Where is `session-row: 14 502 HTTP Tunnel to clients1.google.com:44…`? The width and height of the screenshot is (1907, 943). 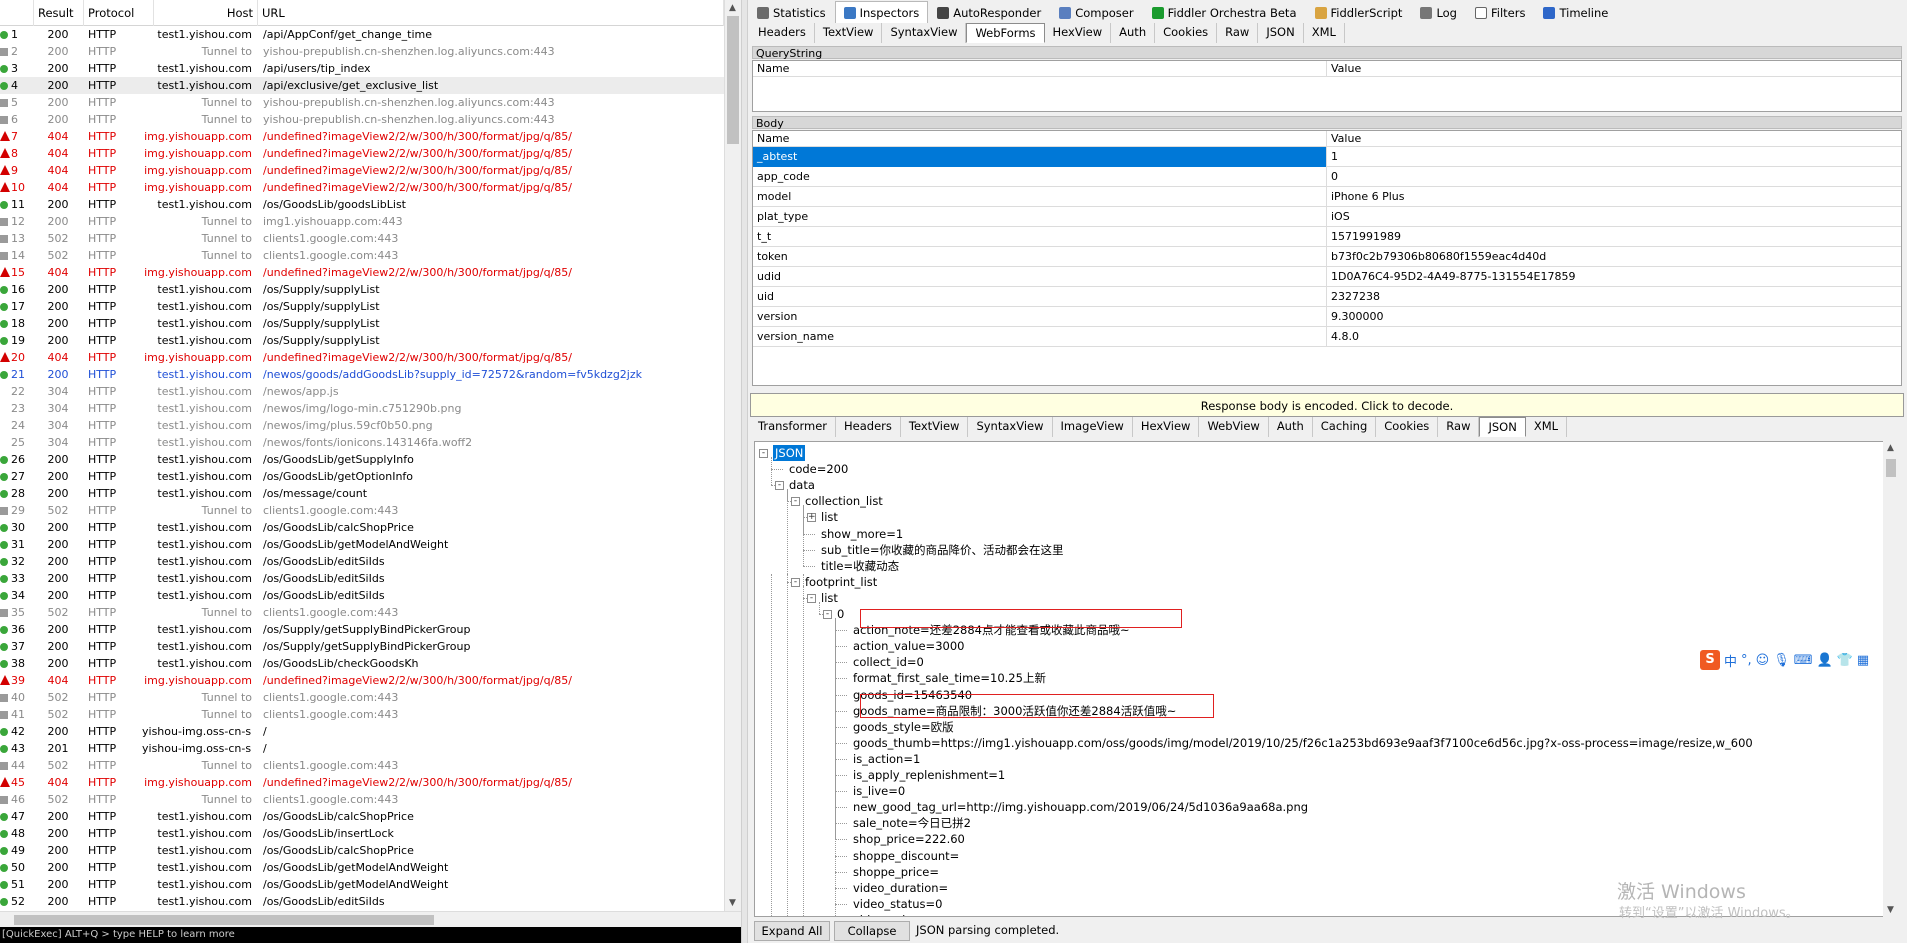 session-row: 14 502 HTTP Tunnel to clients1.google.com:44… is located at coordinates (362, 255).